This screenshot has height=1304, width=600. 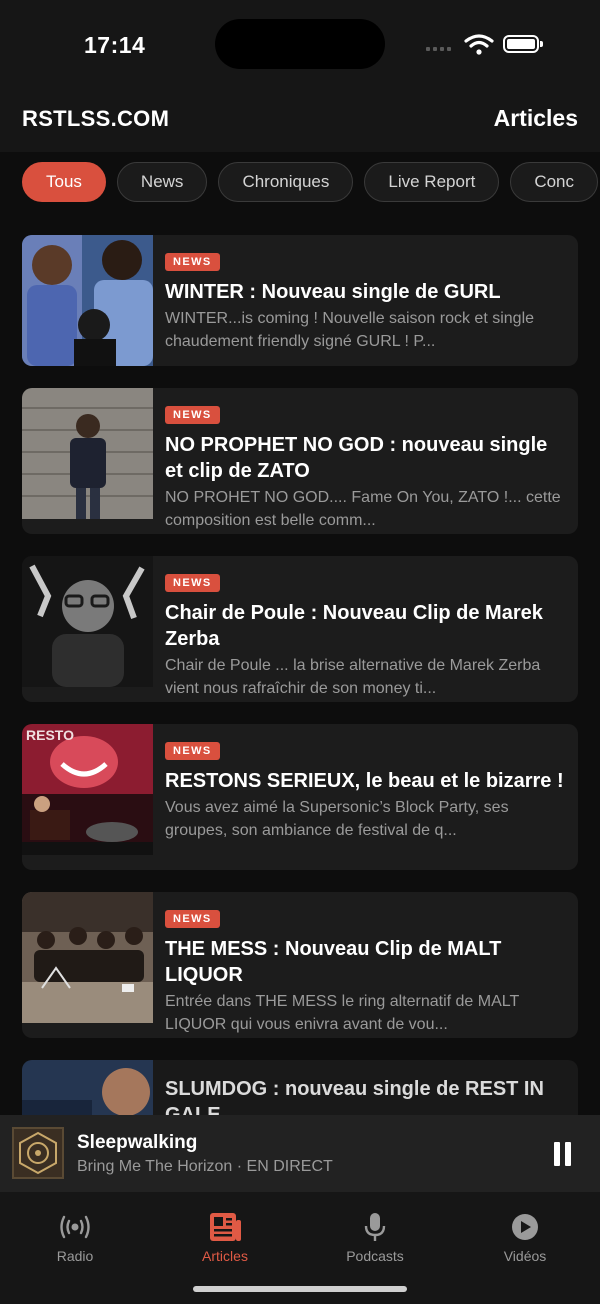 I want to click on tab-label: Vidéos, so click(x=525, y=1256).